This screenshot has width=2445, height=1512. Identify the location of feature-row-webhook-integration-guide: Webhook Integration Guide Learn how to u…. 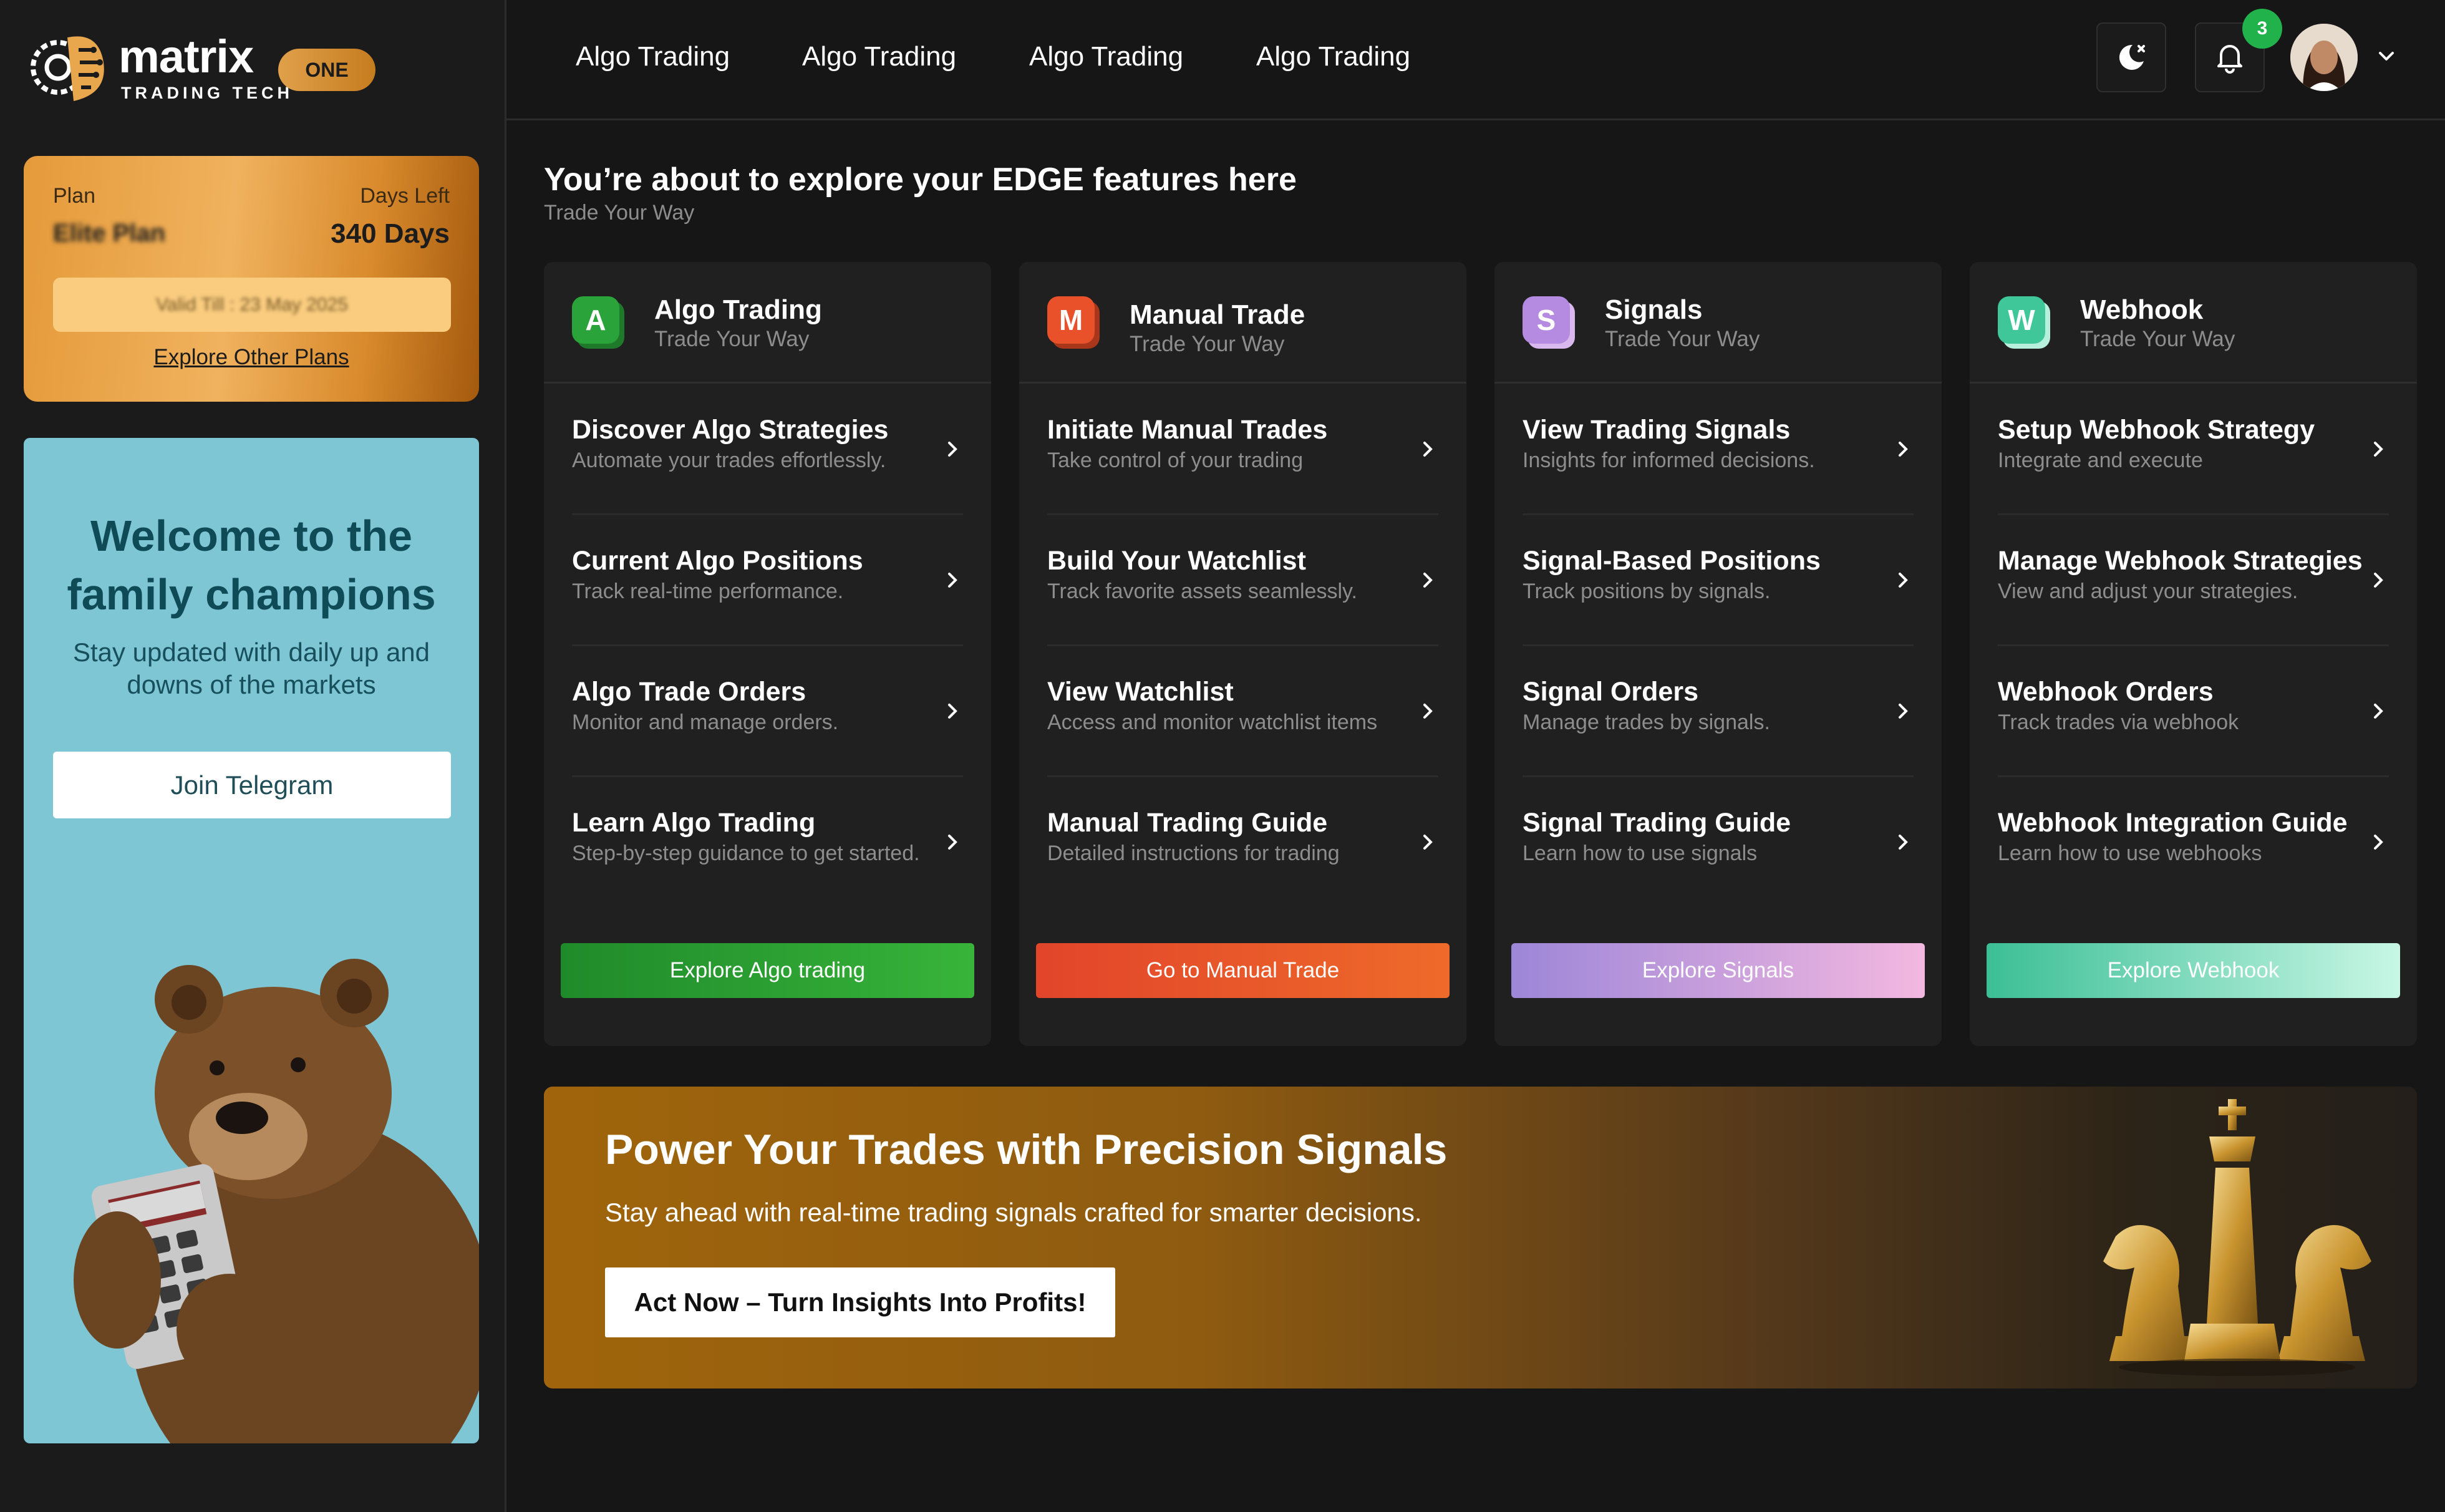
(2193, 842).